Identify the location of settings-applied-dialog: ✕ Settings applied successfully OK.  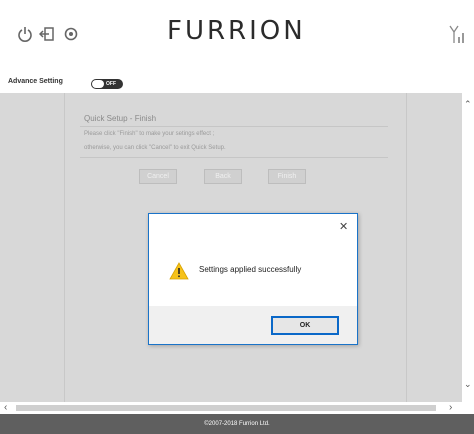
(253, 279).